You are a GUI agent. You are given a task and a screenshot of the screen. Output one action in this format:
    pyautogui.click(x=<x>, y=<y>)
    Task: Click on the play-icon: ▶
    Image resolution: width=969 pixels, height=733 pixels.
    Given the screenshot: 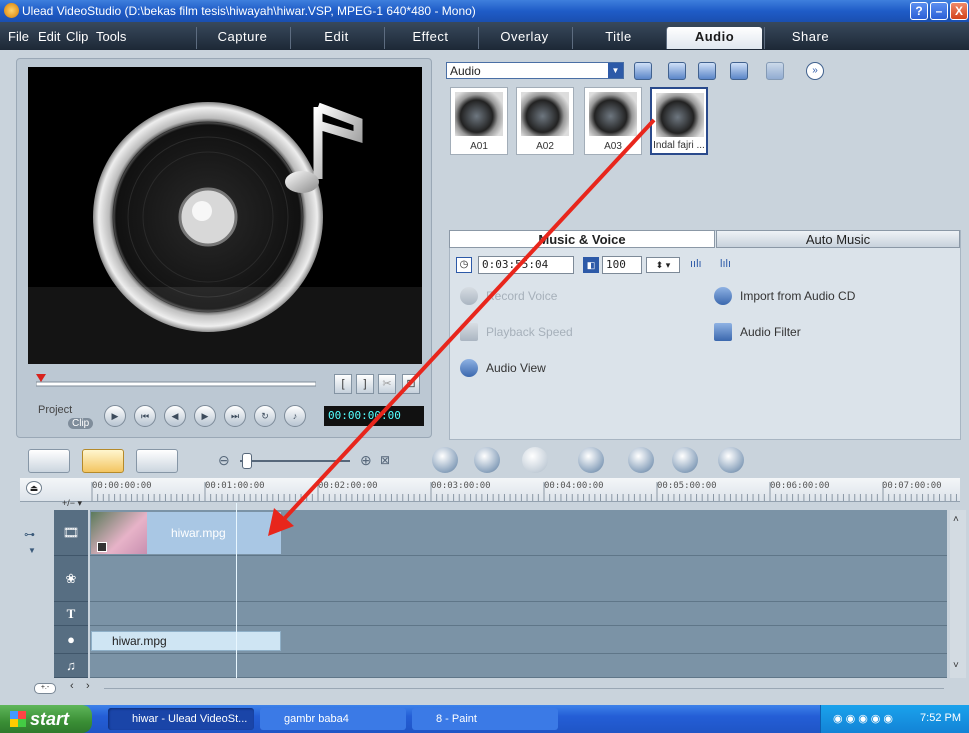 What is the action you would take?
    pyautogui.click(x=115, y=416)
    